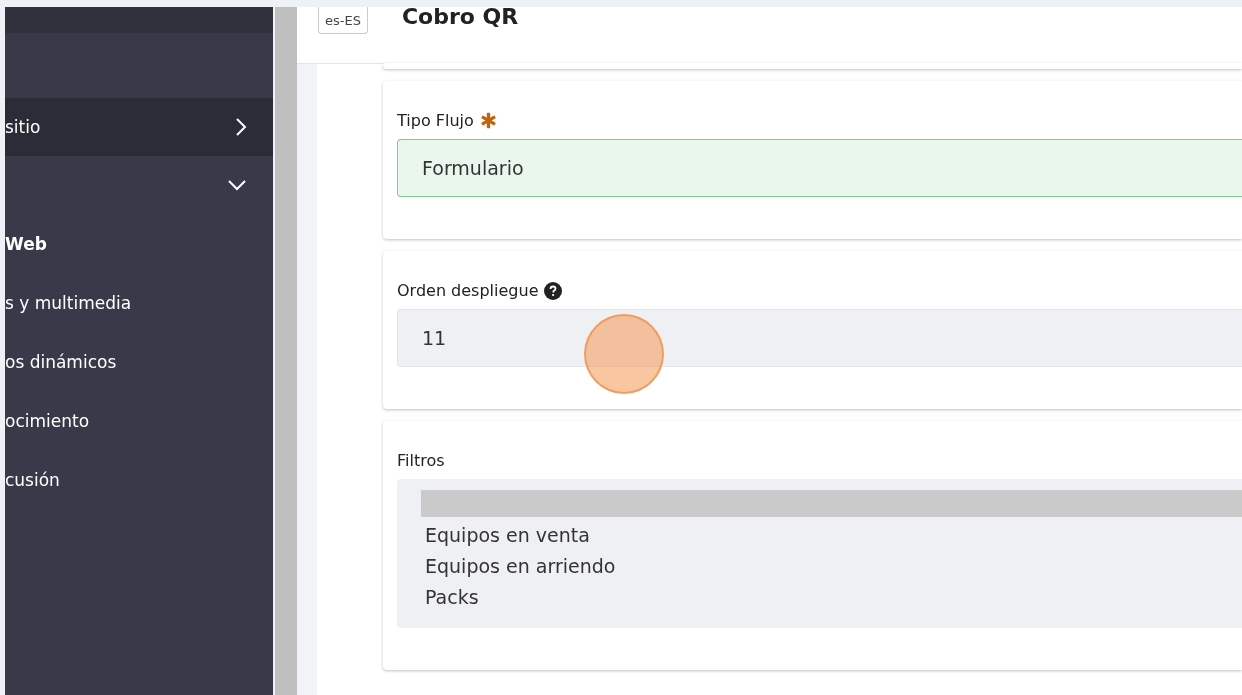 The width and height of the screenshot is (1242, 695). What do you see at coordinates (831, 566) in the screenshot?
I see `list-option: Equipos en arriendo` at bounding box center [831, 566].